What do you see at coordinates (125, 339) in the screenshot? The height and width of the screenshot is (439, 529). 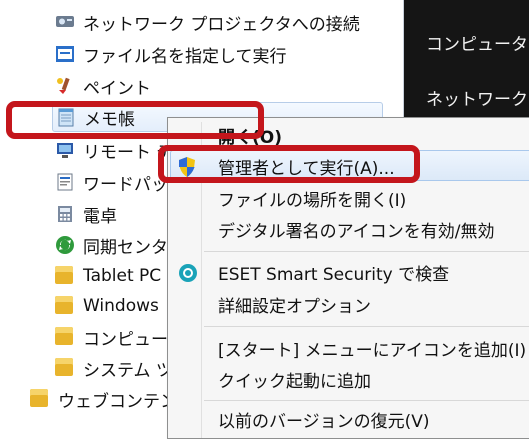 I see `program-label: コンピュー` at bounding box center [125, 339].